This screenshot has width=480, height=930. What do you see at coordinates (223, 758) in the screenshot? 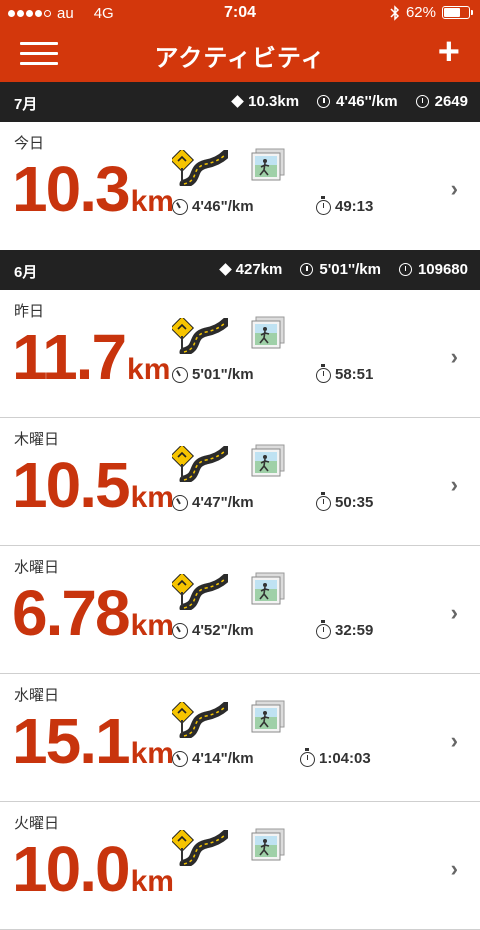
I see `pace-value: 4'14"/km` at bounding box center [223, 758].